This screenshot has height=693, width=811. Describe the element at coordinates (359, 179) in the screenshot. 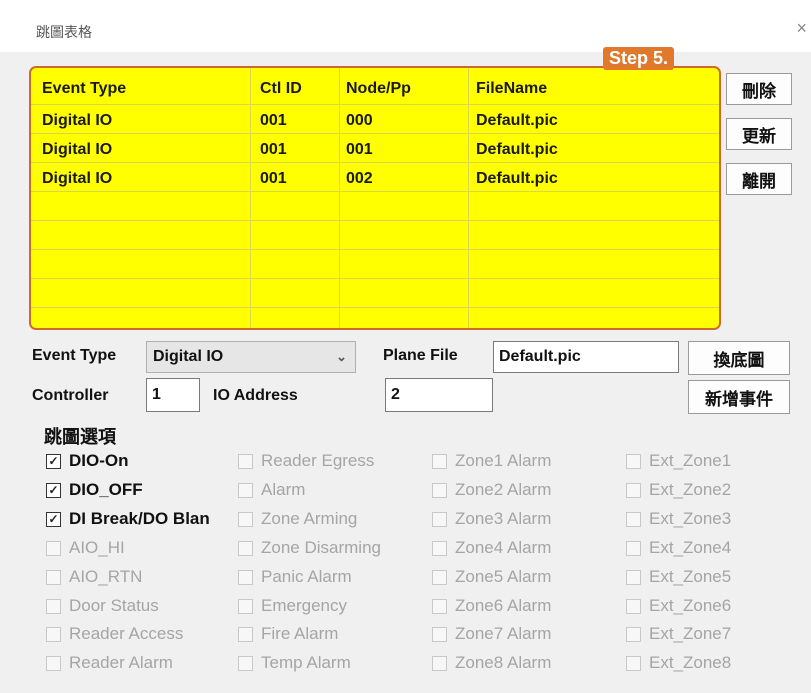

I see `row-3-node-pp: 002` at that location.